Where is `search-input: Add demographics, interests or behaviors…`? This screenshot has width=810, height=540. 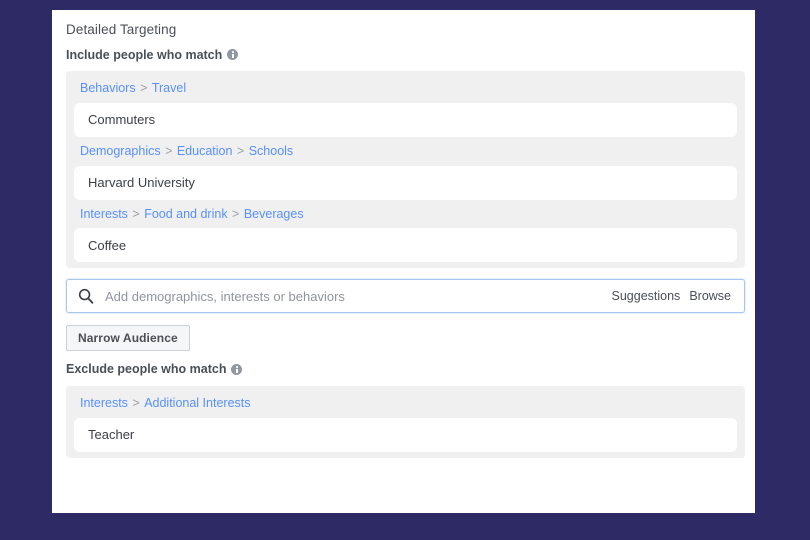
search-input: Add demographics, interests or behaviors… is located at coordinates (405, 296).